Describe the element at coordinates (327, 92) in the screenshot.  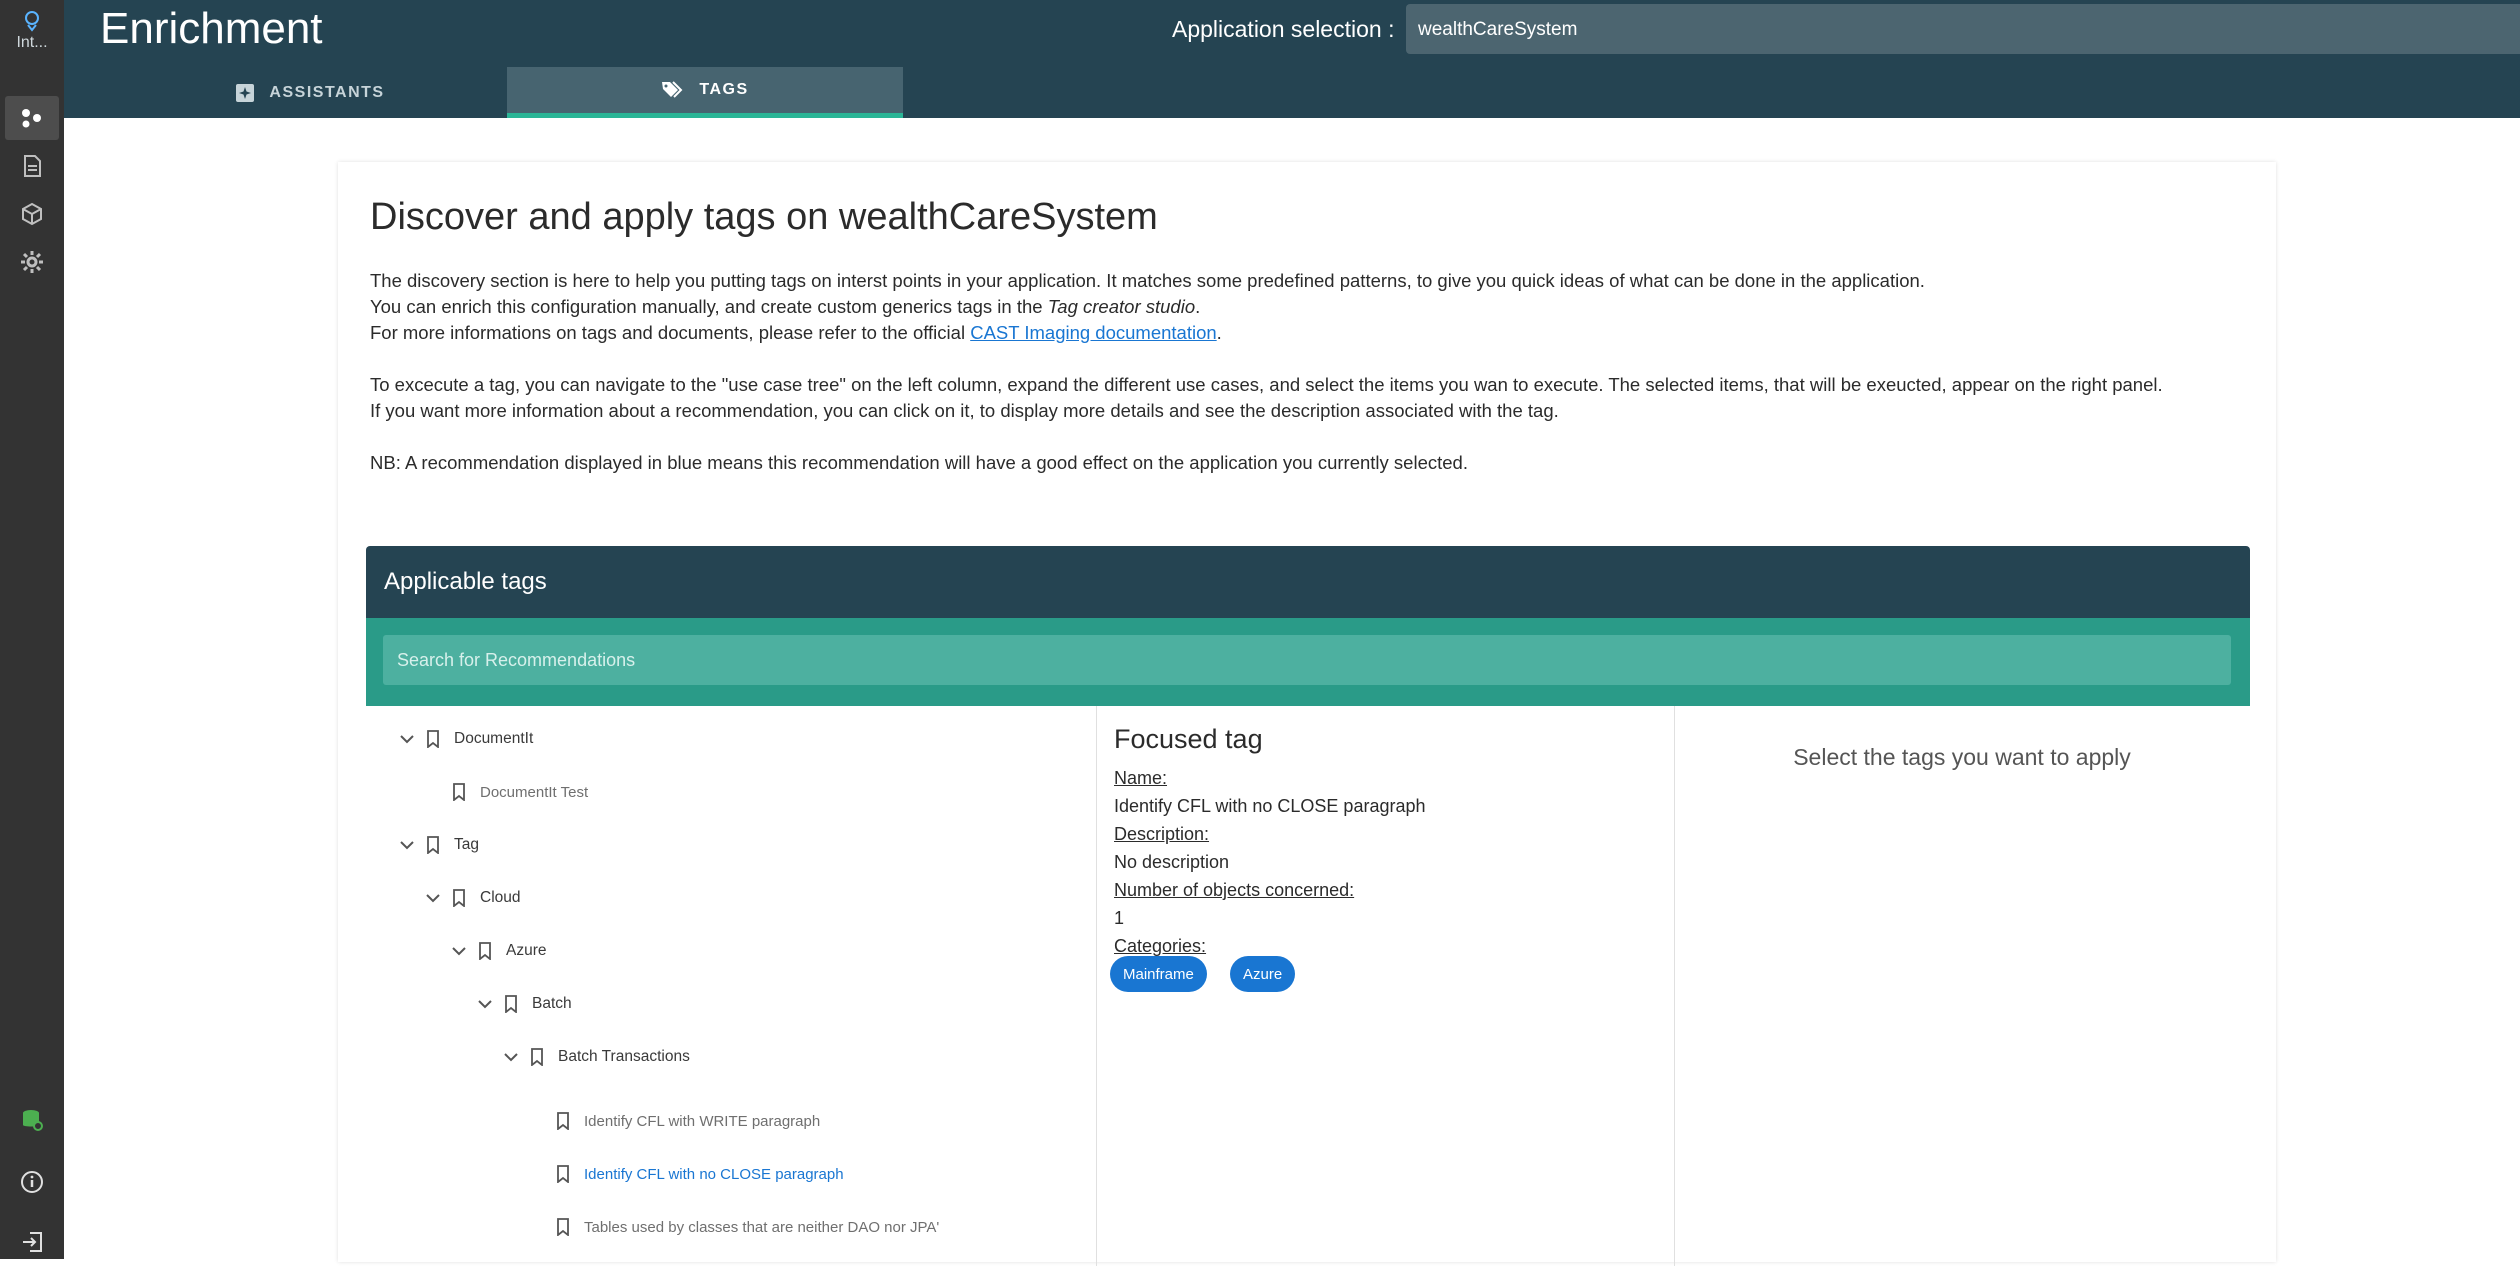
I see `tab-assistants-label: ASSISTANTS` at that location.